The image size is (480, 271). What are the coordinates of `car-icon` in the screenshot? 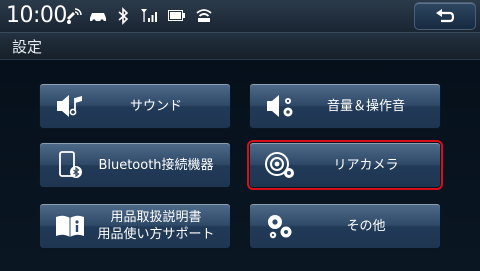 It's located at (98, 18).